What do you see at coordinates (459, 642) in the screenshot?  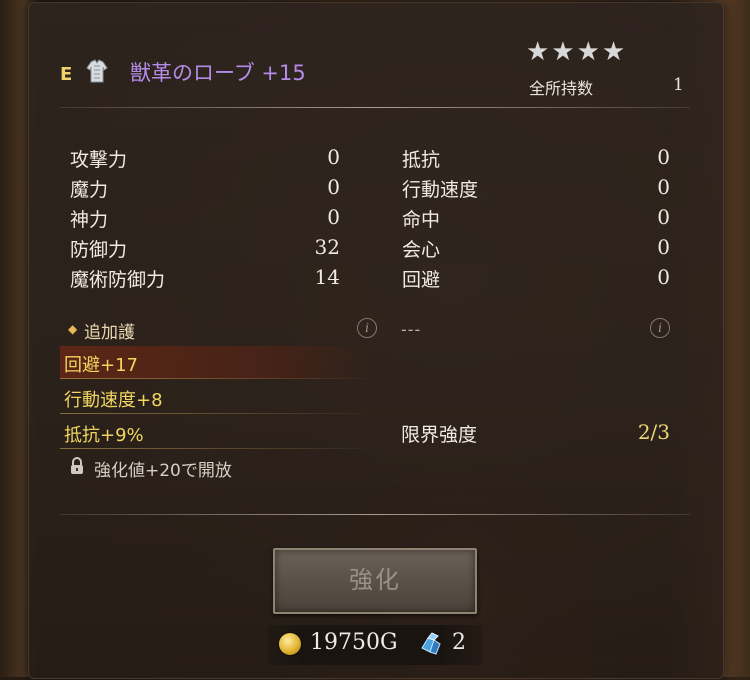 I see `stone-cost-value: 2` at bounding box center [459, 642].